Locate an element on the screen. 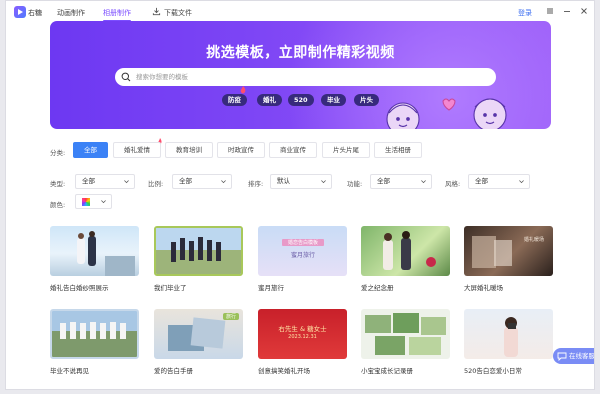 This screenshot has width=600, height=394. app-logo-icon is located at coordinates (20, 12).